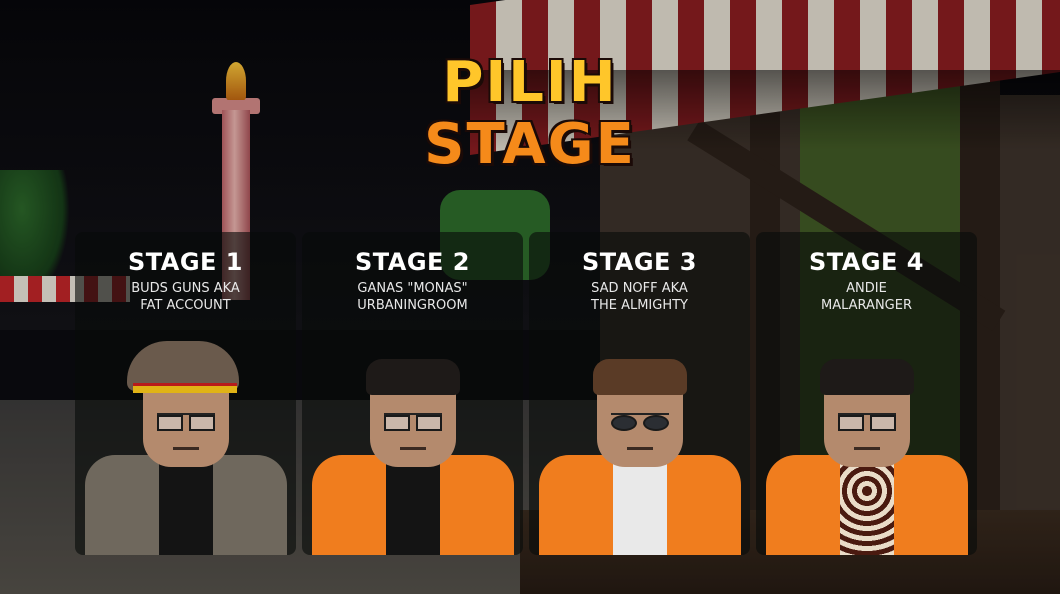 Image resolution: width=1060 pixels, height=594 pixels. I want to click on stage-card-2: STAGE 2 GANAS "MONAS" URBANINGROOM, so click(412, 393).